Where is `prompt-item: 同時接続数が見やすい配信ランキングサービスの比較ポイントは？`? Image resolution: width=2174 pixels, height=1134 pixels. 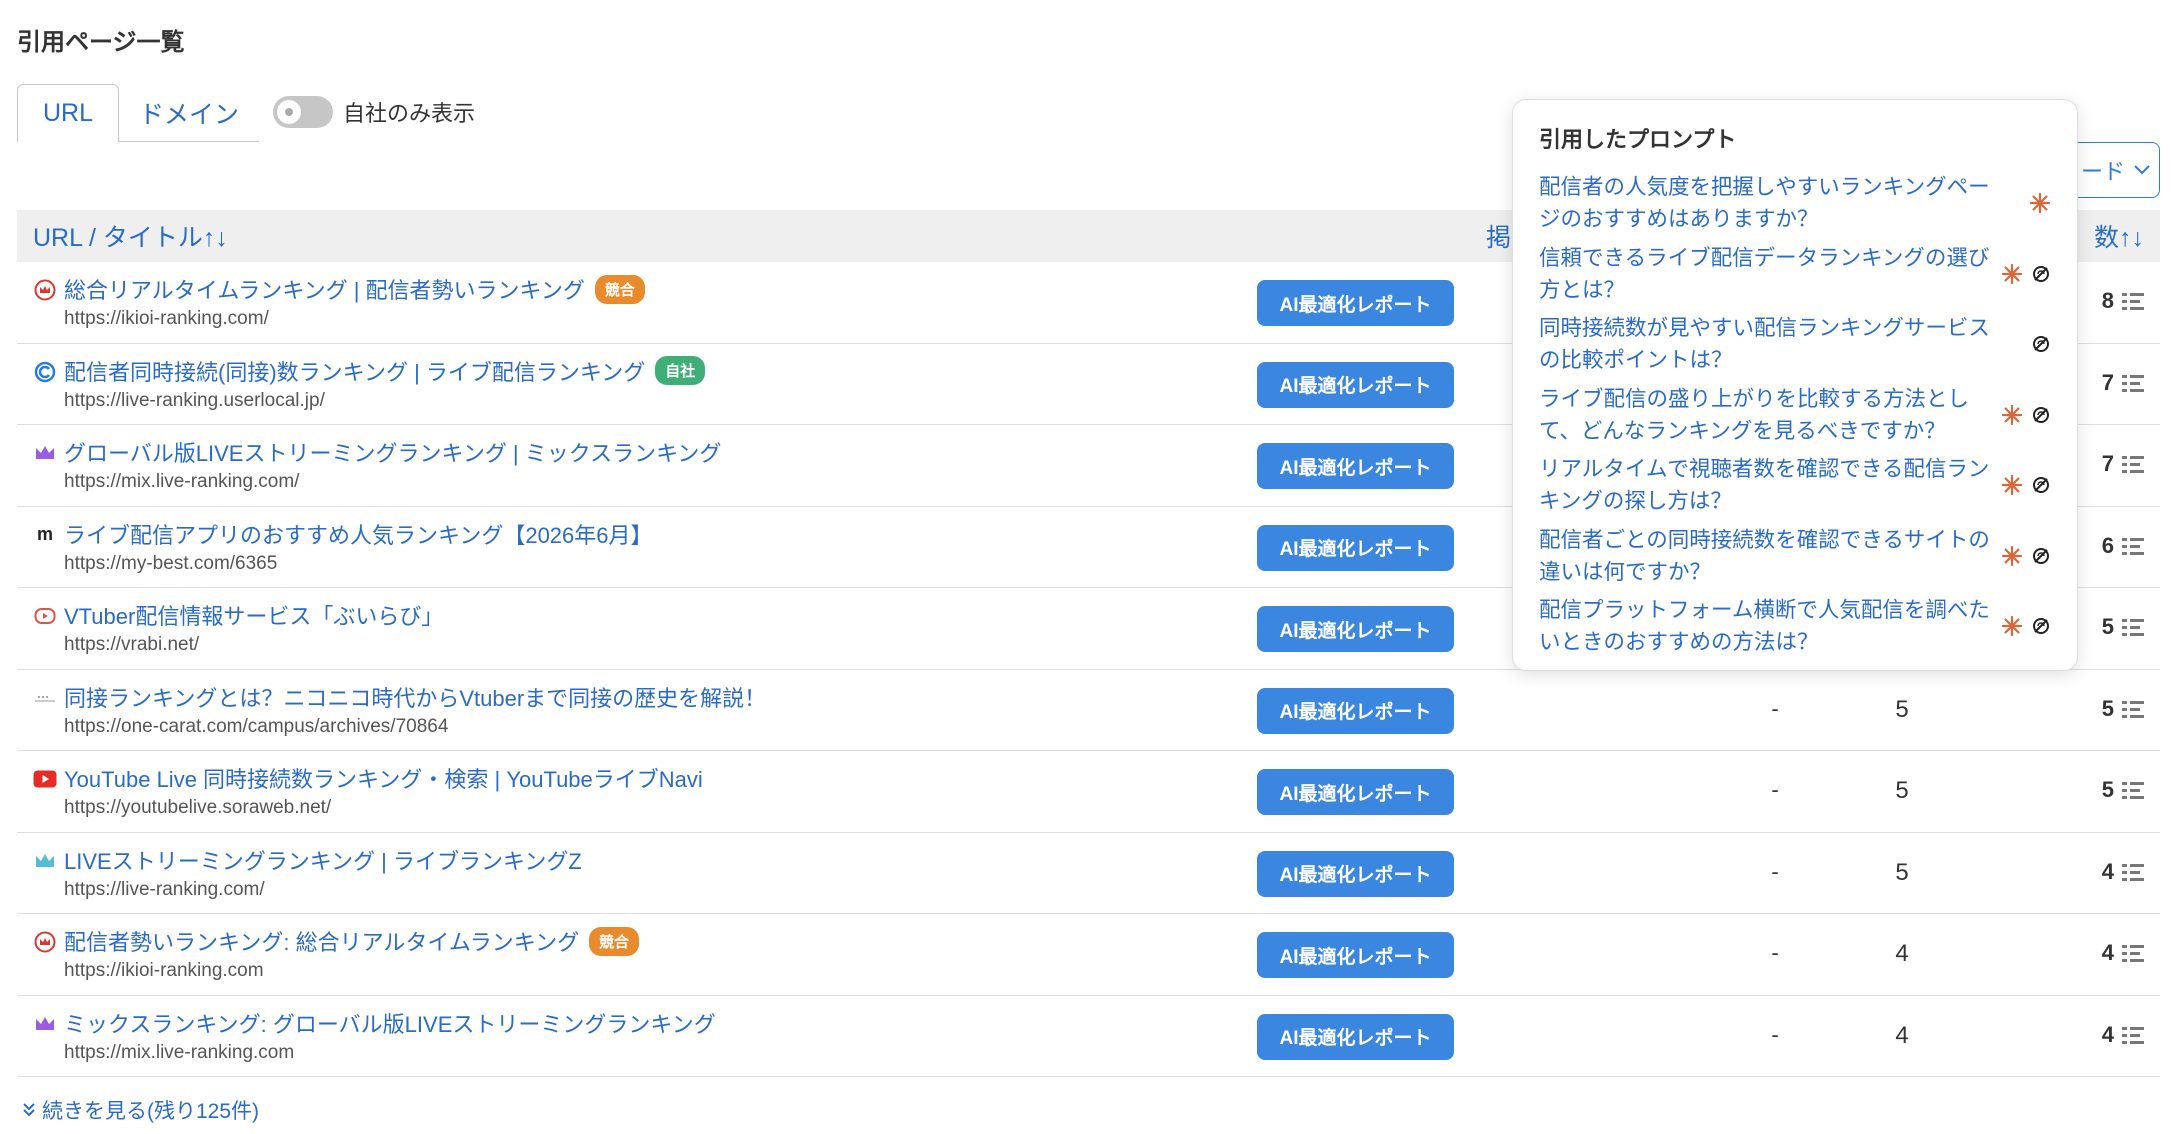 prompt-item: 同時接続数が見やすい配信ランキングサービスの比較ポイントは？ is located at coordinates (1795, 344).